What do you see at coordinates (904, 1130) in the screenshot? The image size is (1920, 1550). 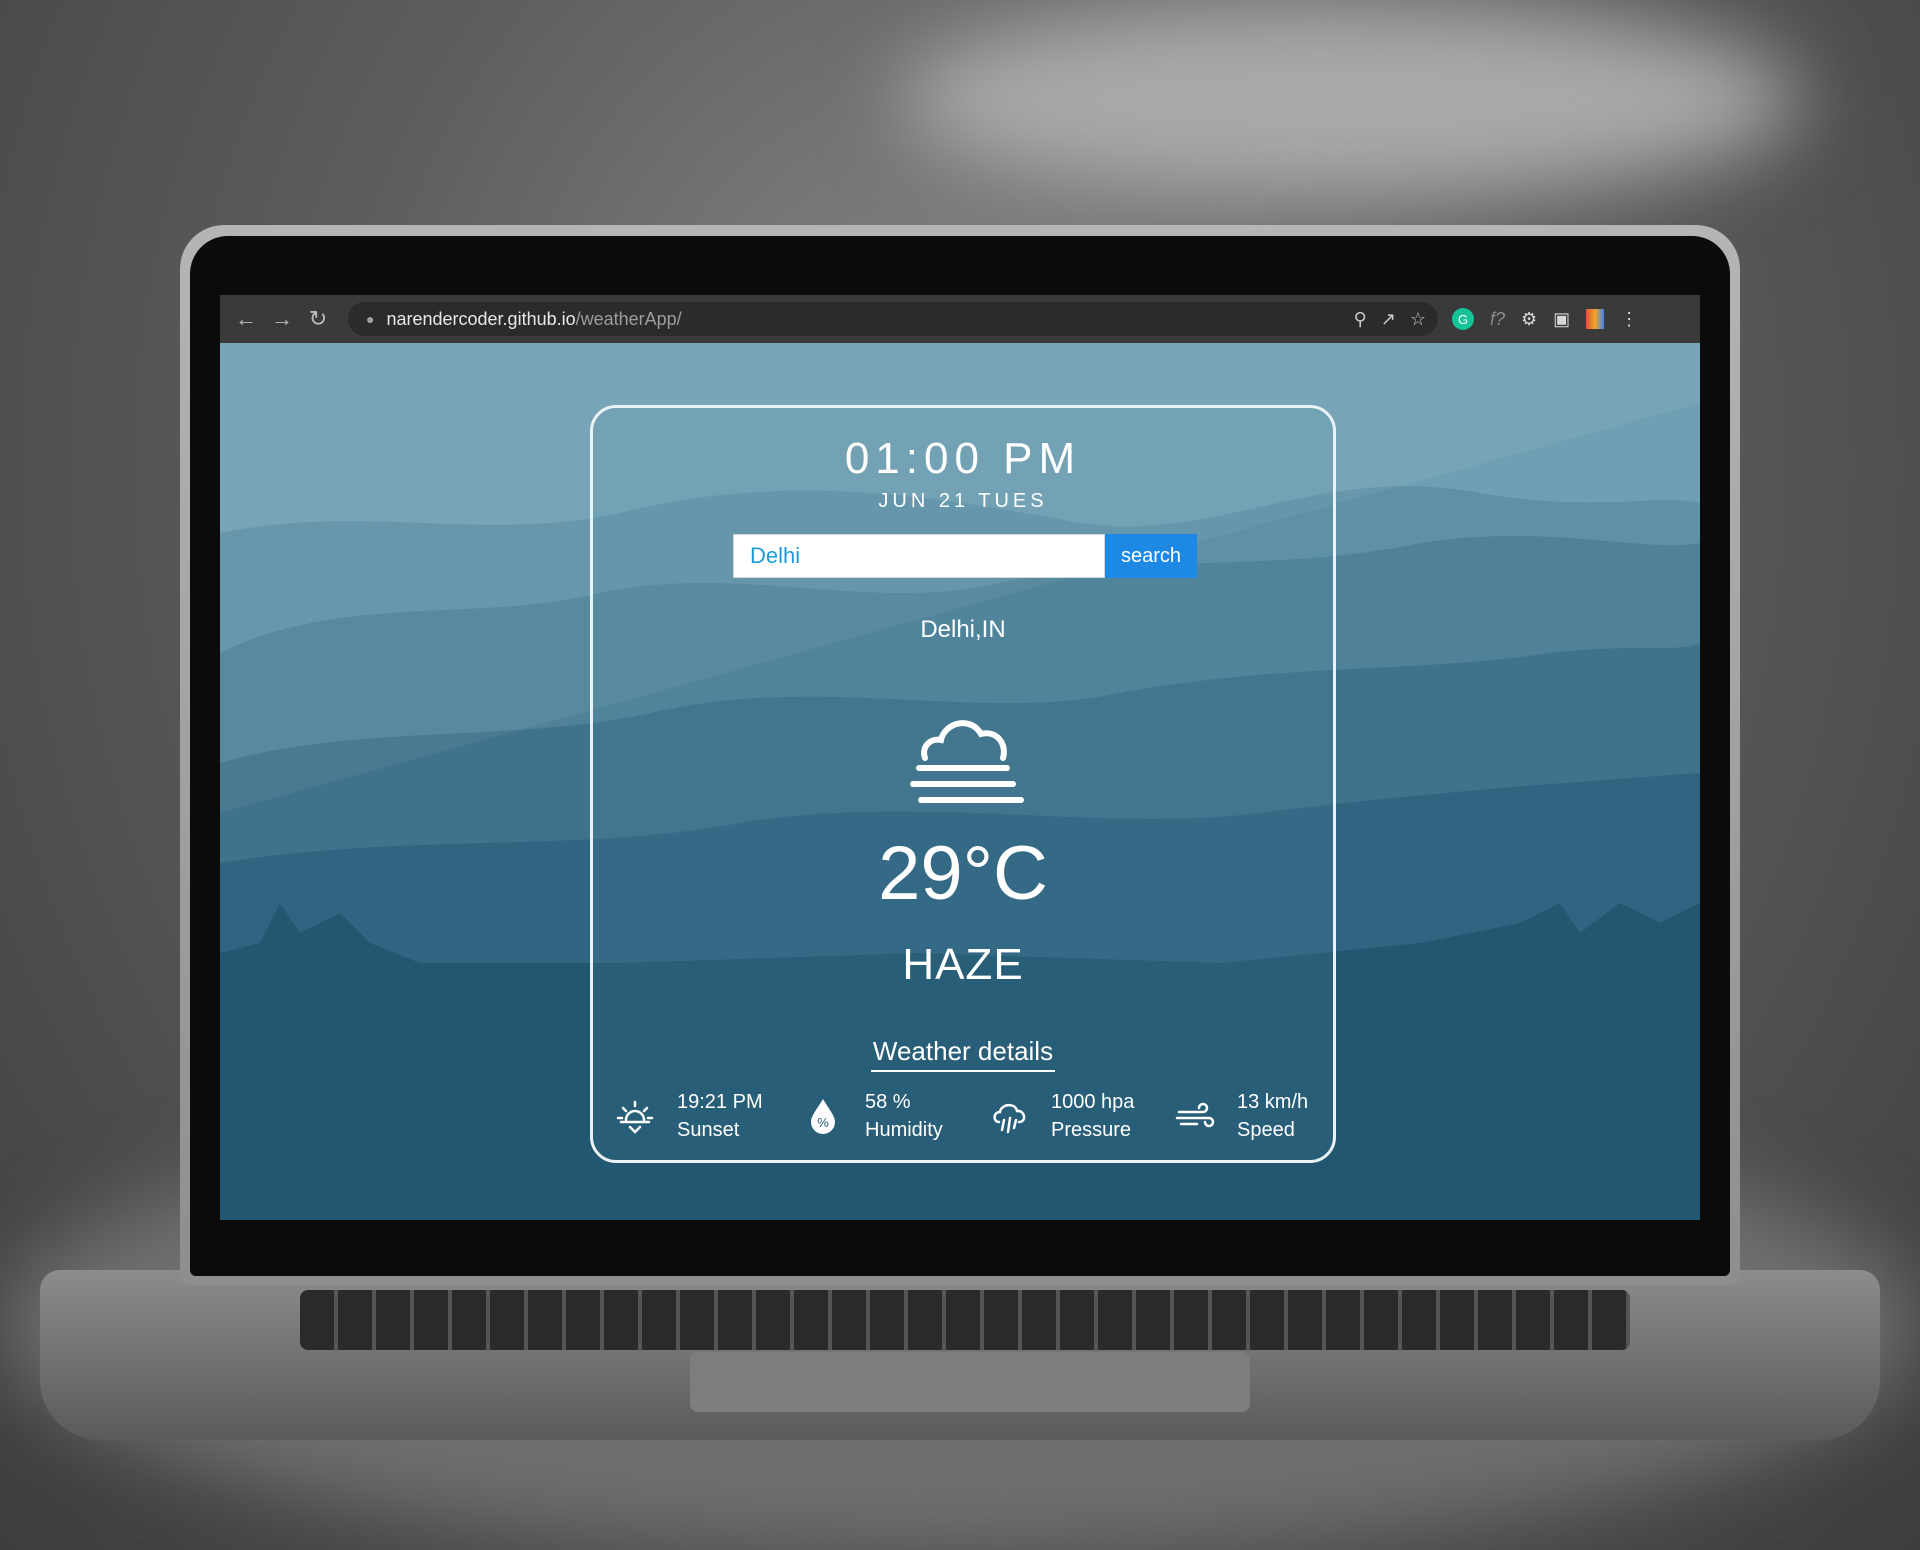 I see `humidity-label: Humidity` at bounding box center [904, 1130].